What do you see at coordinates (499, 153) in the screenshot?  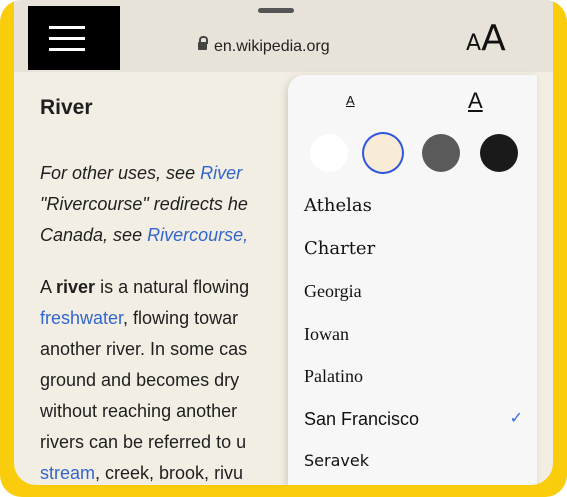 I see `theme-black-swatch` at bounding box center [499, 153].